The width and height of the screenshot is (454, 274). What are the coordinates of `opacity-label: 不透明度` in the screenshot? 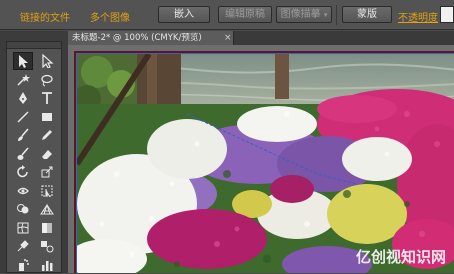 It's located at (418, 16).